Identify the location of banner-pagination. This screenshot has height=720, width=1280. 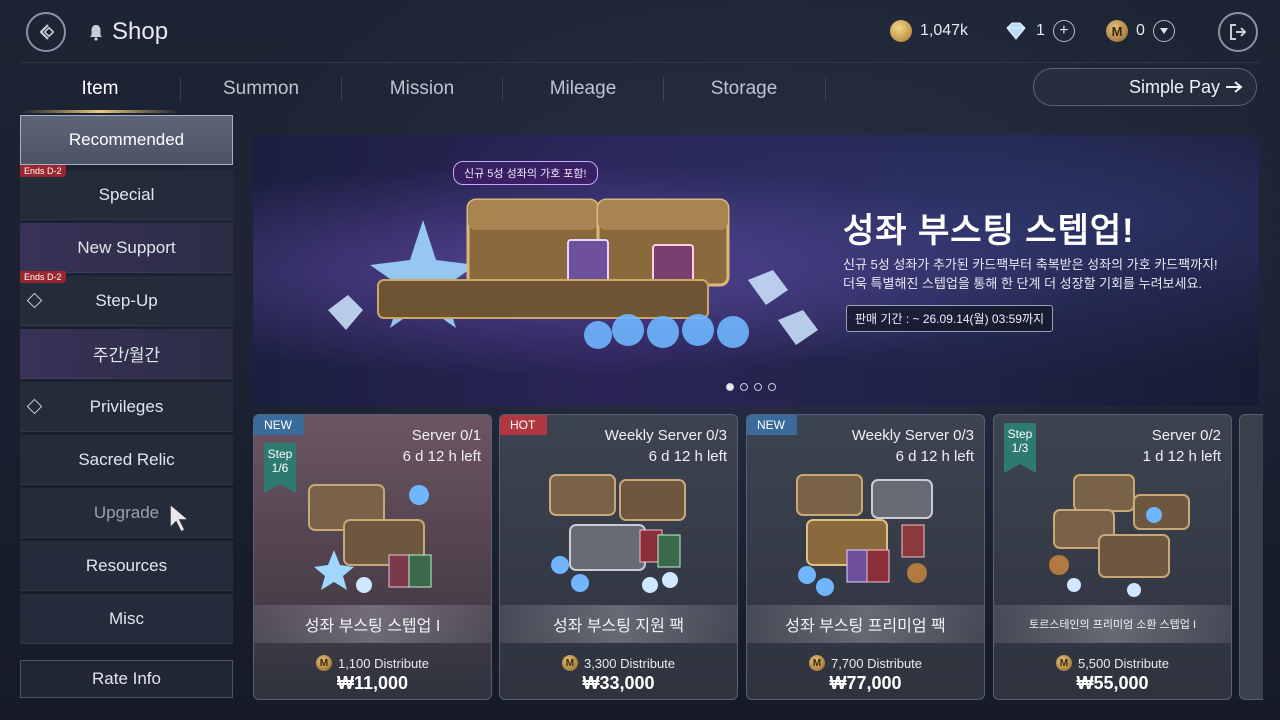
(751, 387).